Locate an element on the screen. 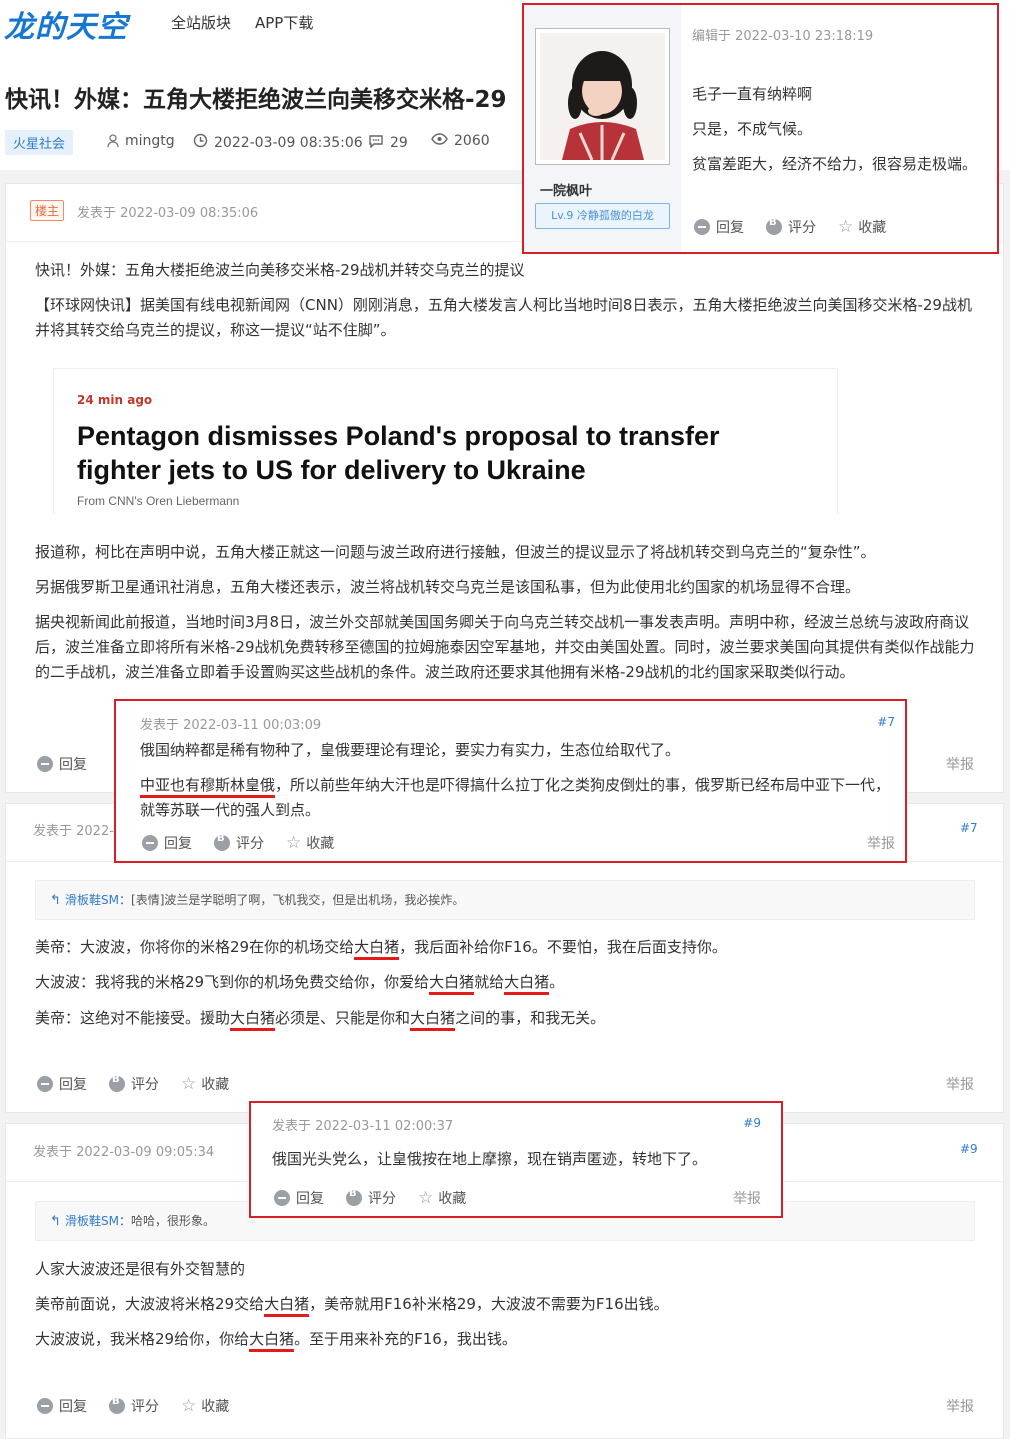 The width and height of the screenshot is (1010, 1439). post-line: 只是，不成气候。 is located at coordinates (752, 129).